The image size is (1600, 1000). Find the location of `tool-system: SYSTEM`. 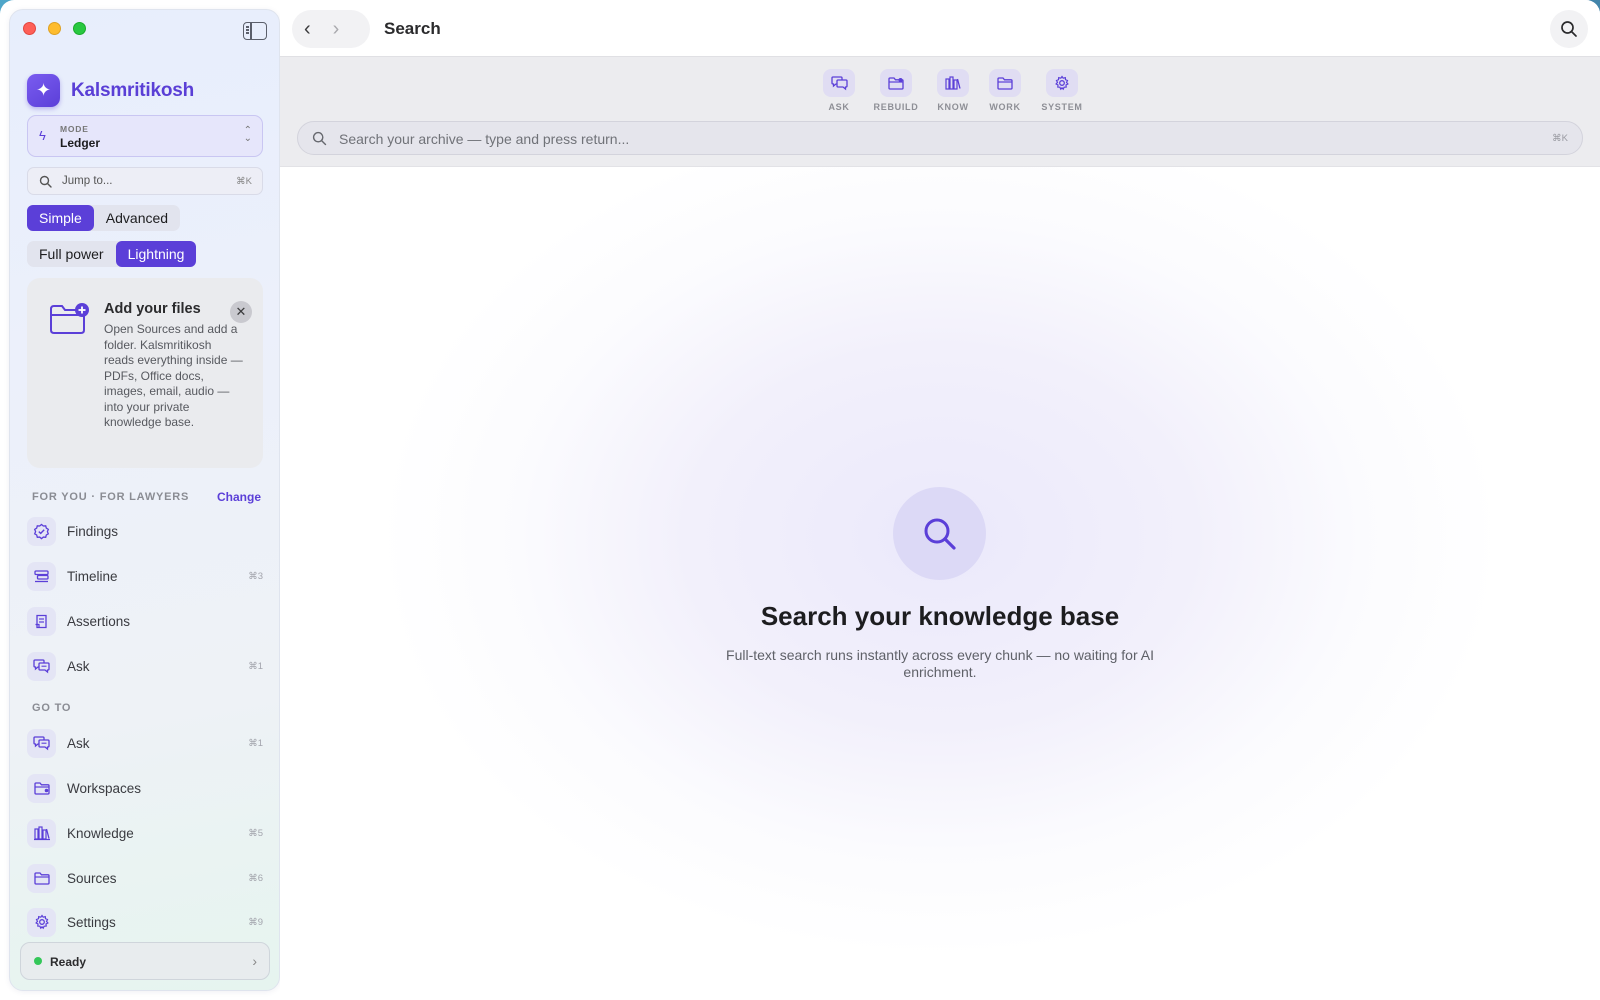

tool-system: SYSTEM is located at coordinates (1062, 90).